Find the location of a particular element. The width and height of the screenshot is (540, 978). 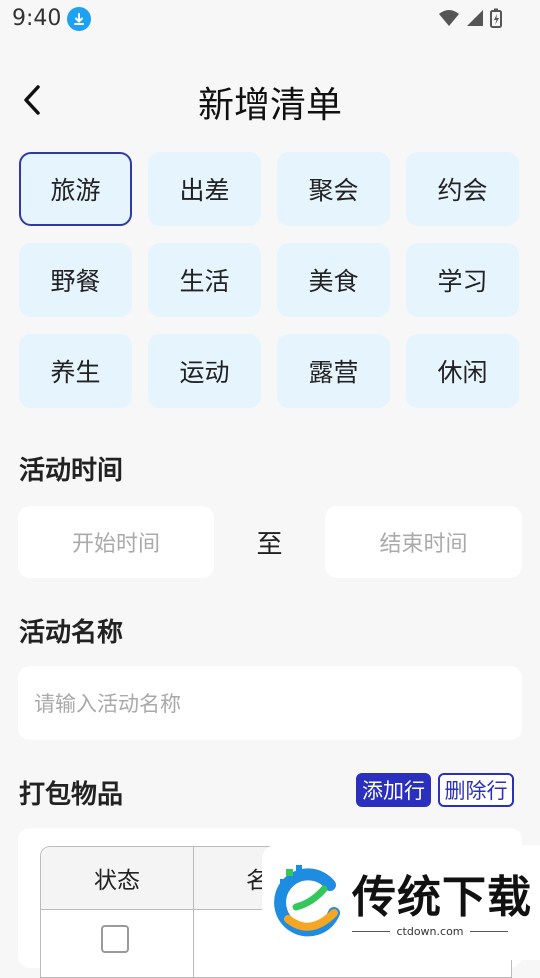

watermark: 传统下载 ctdown.com is located at coordinates (401, 902).